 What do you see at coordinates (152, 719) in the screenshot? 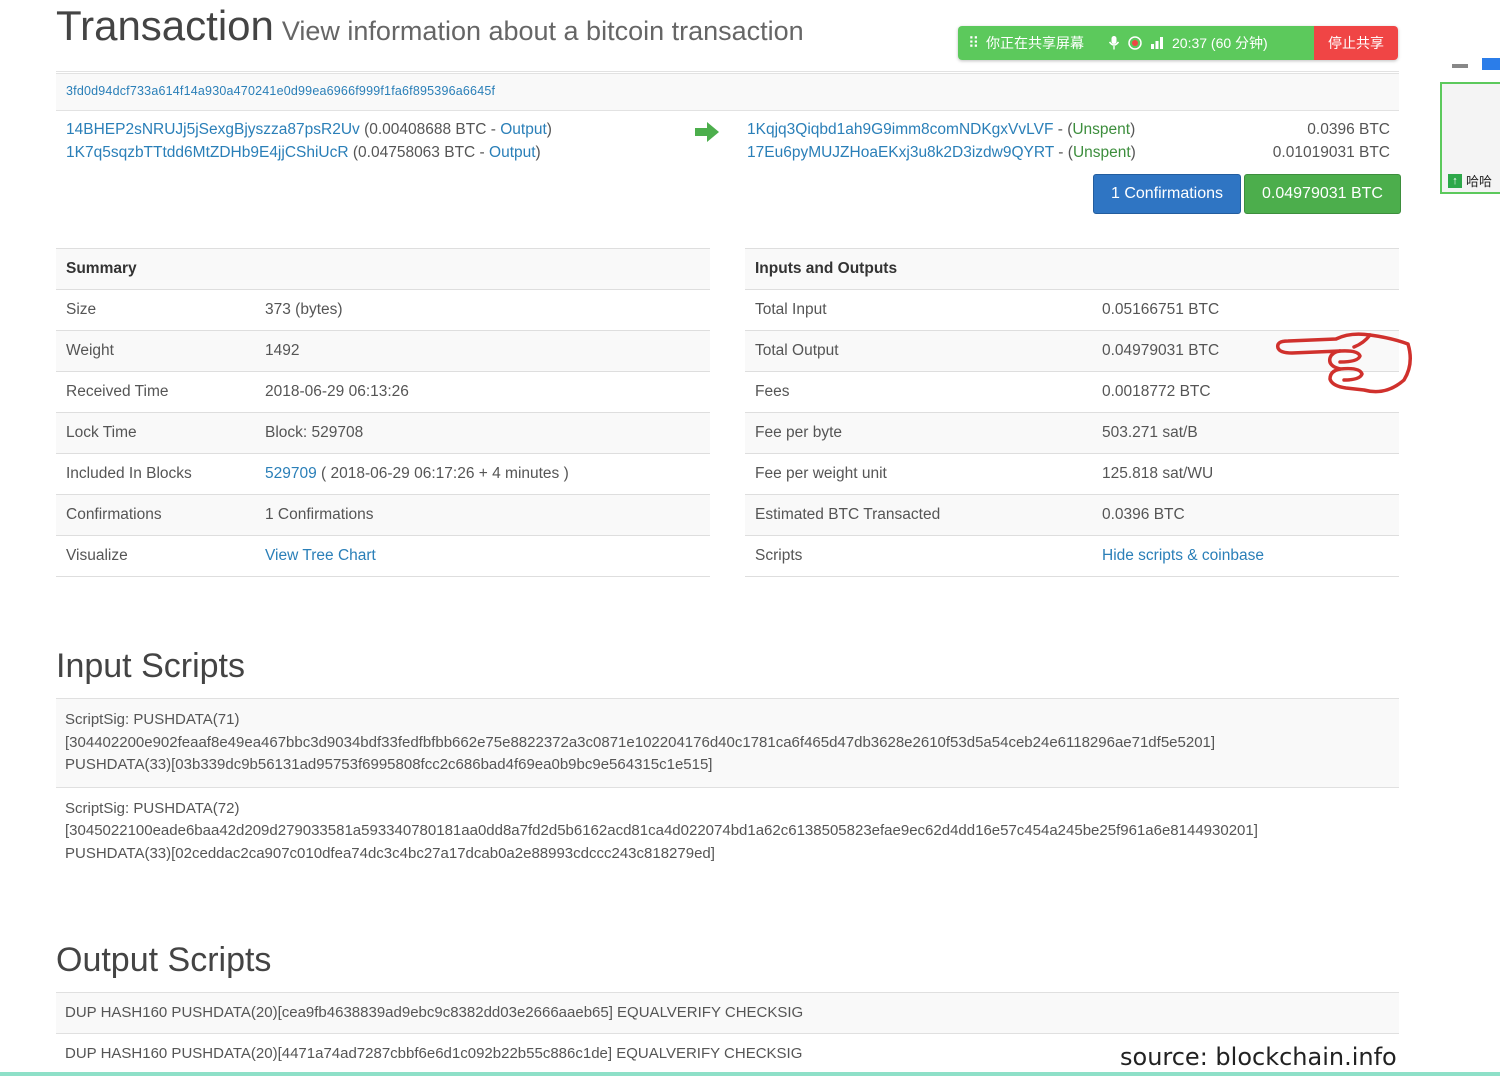
I see `script-line: ScriptSig: PUSHDATA(71)` at bounding box center [152, 719].